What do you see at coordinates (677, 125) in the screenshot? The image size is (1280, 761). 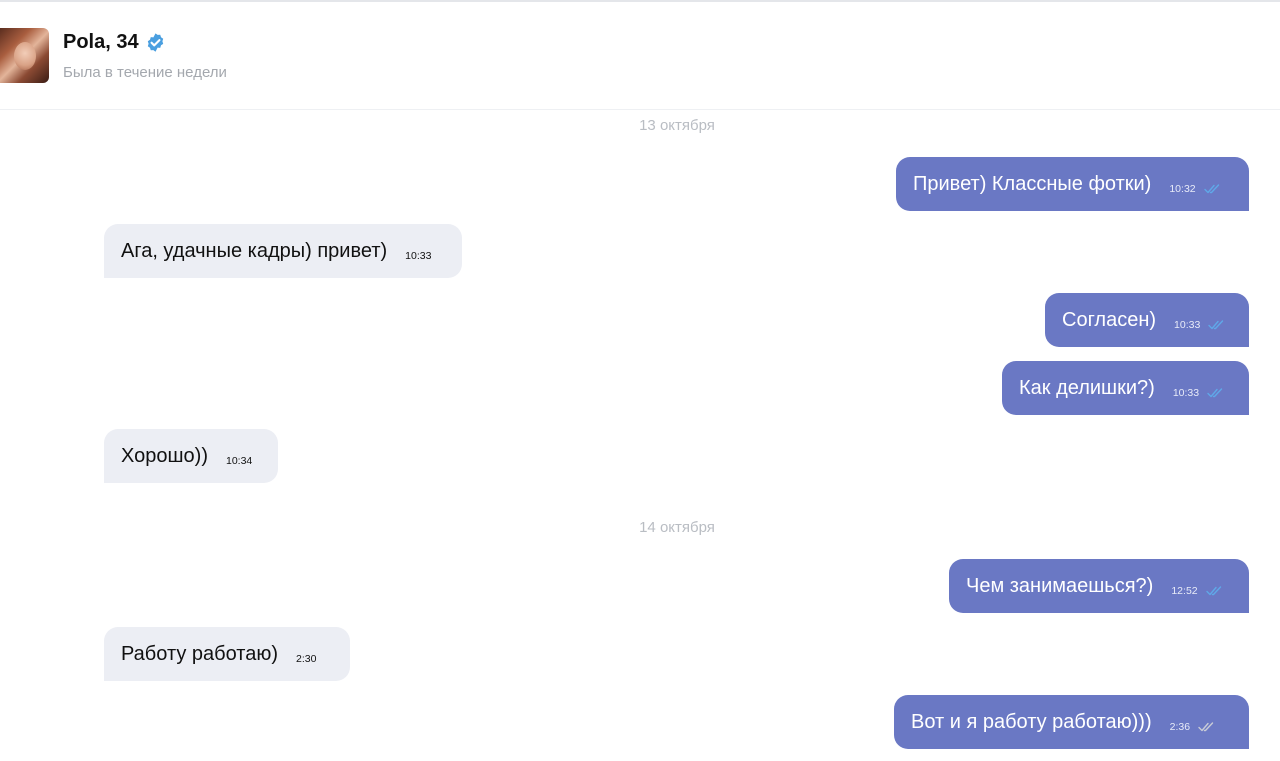 I see `date-separator: 13 октября` at bounding box center [677, 125].